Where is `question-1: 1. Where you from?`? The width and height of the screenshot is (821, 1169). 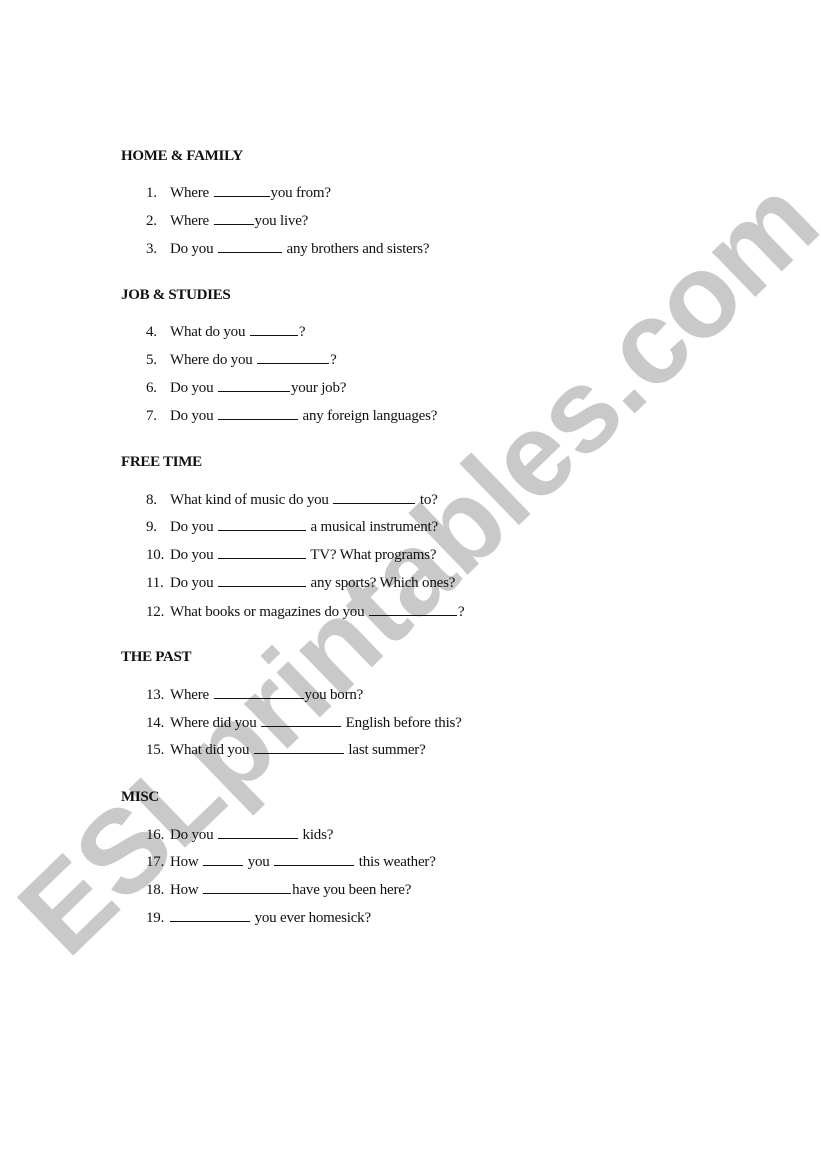
question-1: 1. Where you from? is located at coordinates (238, 192).